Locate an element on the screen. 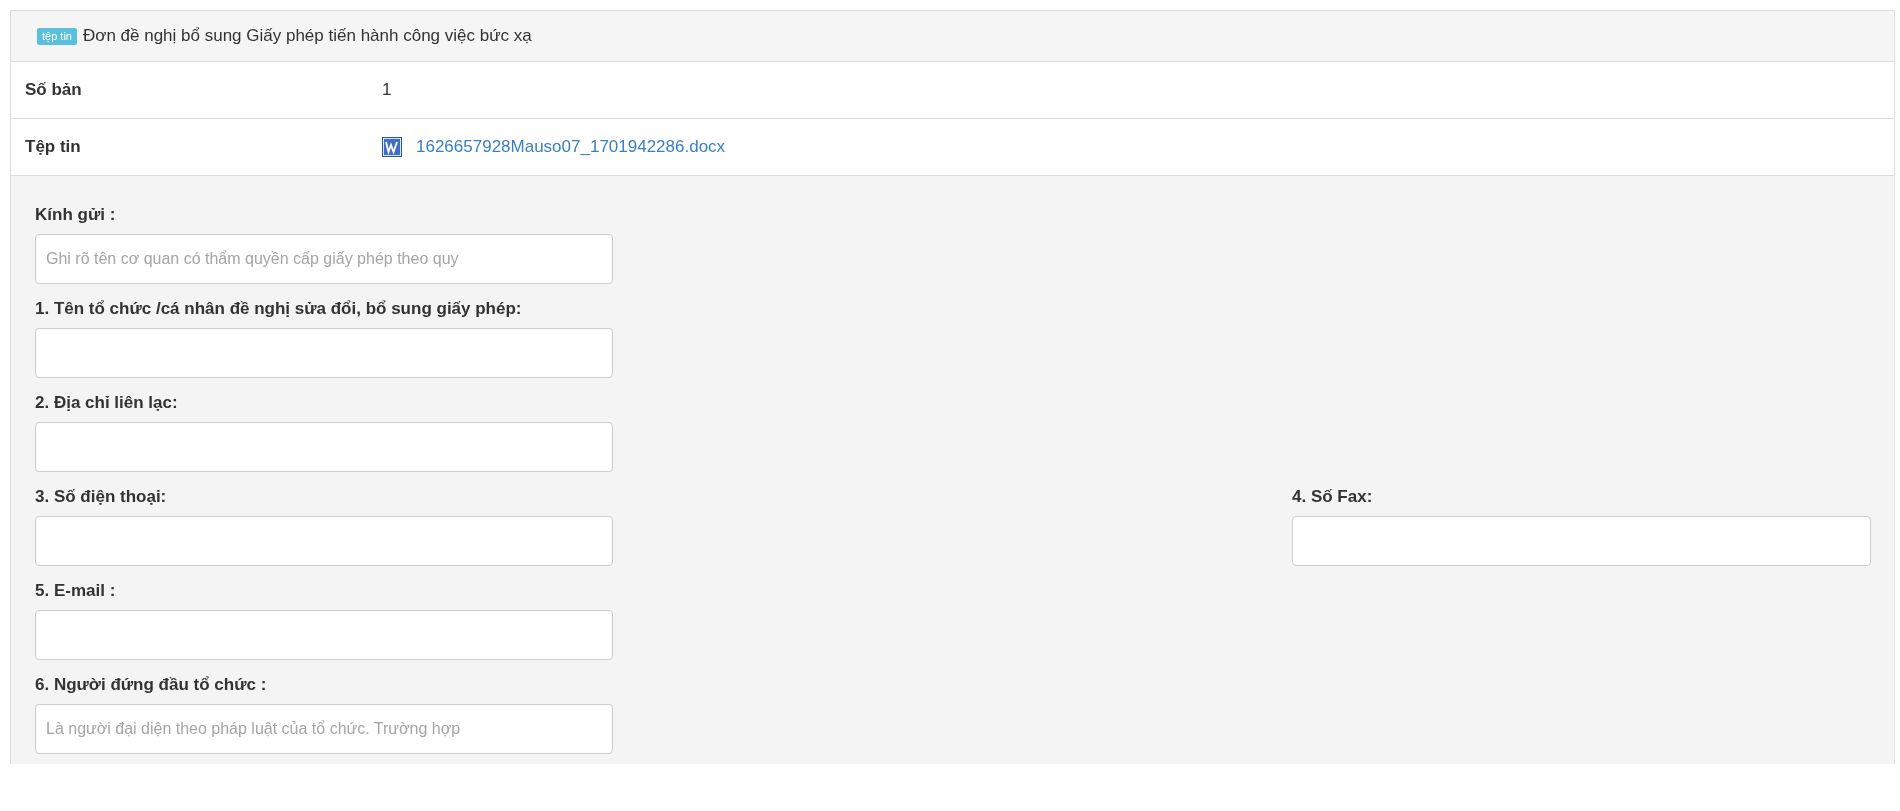 Image resolution: width=1900 pixels, height=811 pixels. field-label: 2. Địa chỉ liên lạc: is located at coordinates (107, 403).